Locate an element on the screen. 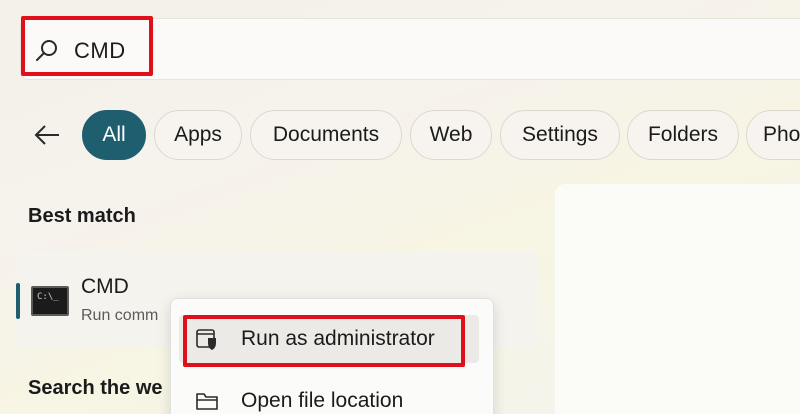 Image resolution: width=800 pixels, height=414 pixels. filter-settings: Settings is located at coordinates (560, 135).